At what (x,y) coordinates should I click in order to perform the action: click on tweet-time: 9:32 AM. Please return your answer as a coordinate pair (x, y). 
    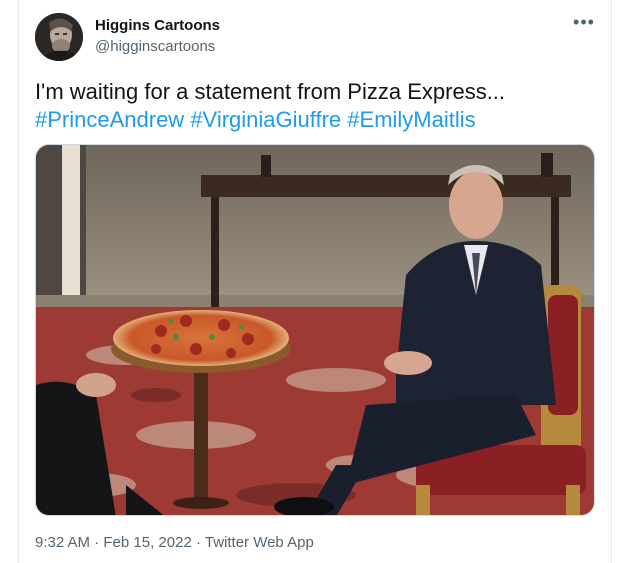
    Looking at the image, I should click on (62, 542).